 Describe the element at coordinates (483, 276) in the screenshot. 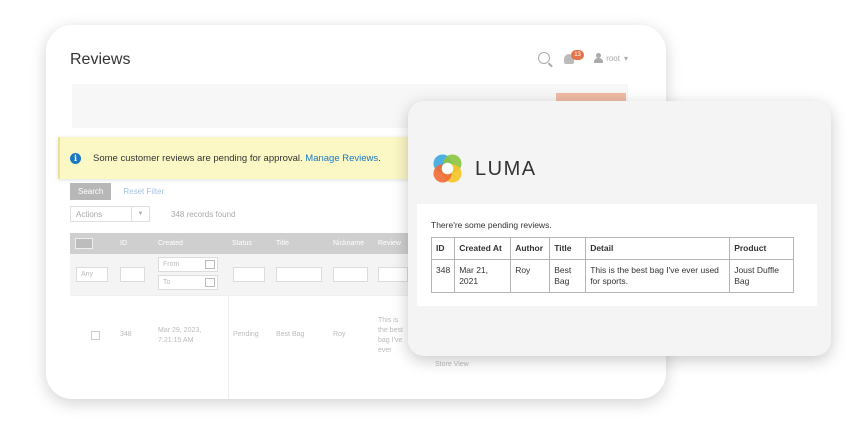

I see `cell-created-at: Mar 21, 2021` at that location.